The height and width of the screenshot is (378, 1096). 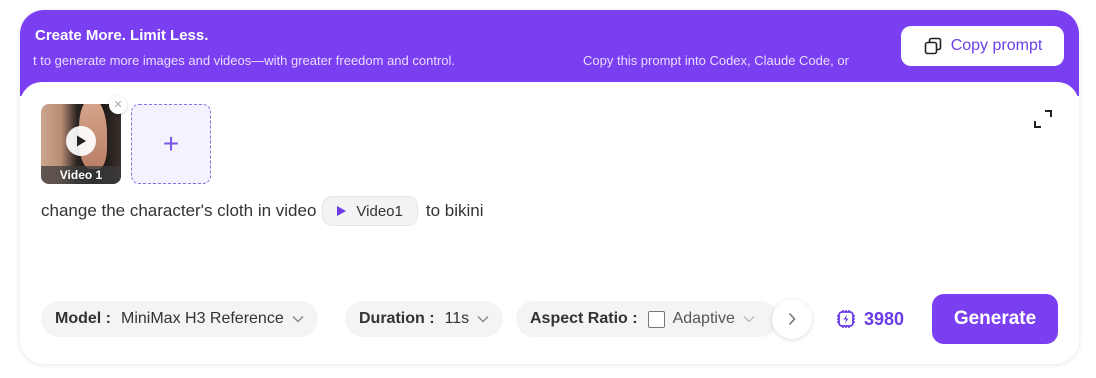 I want to click on model-value: MiniMax H3 Reference, so click(x=202, y=318).